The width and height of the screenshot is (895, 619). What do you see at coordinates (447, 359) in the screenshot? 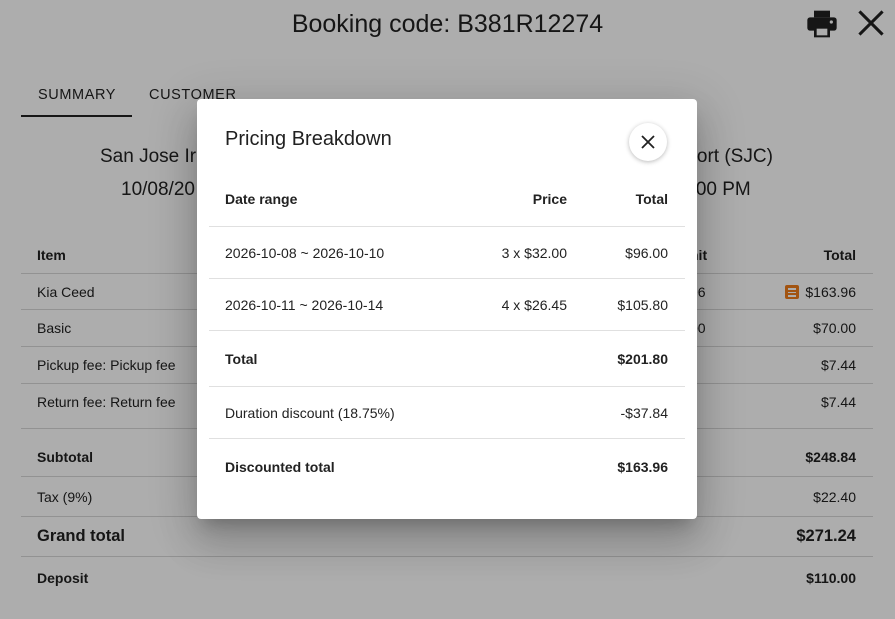
I see `pricing-total-row: Total $201.80` at bounding box center [447, 359].